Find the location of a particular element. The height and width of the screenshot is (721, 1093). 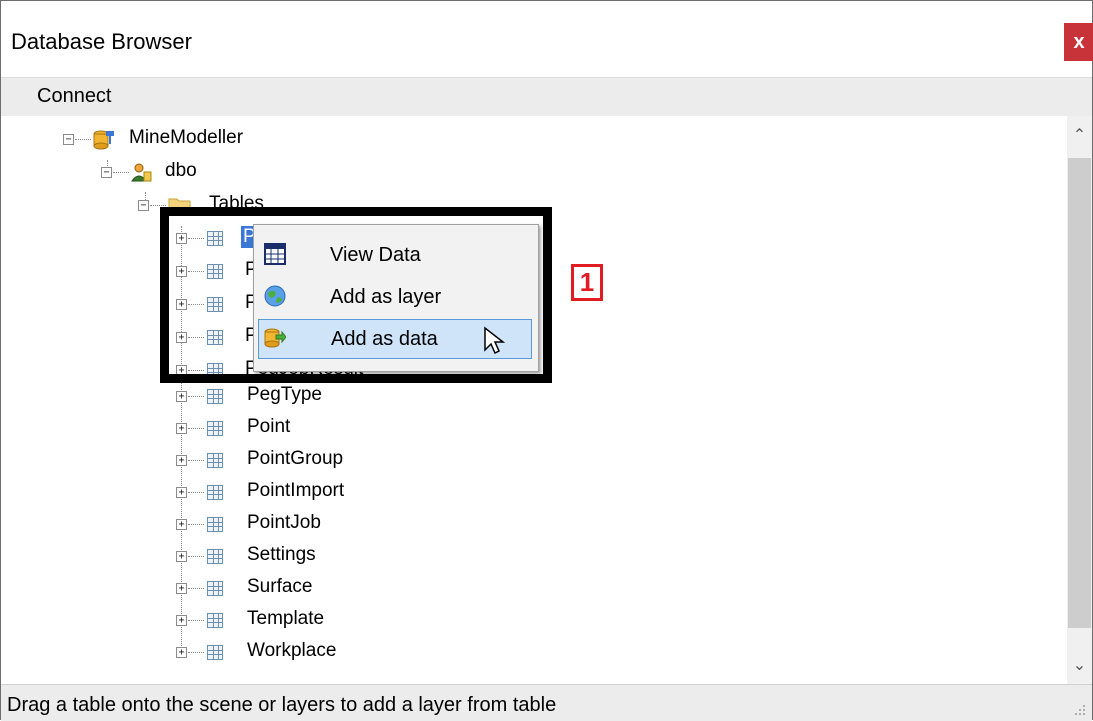

tree-label-table: Settings is located at coordinates (281, 554).